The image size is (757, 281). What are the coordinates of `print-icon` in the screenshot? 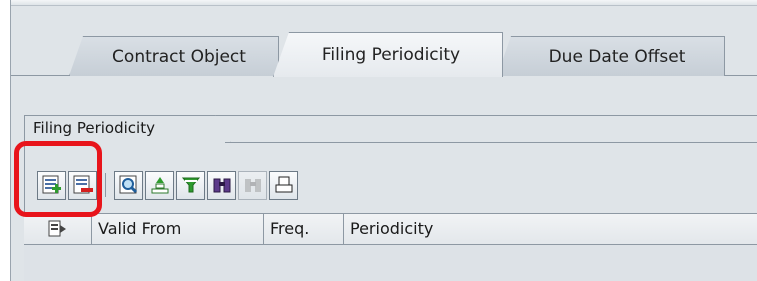 It's located at (283, 184).